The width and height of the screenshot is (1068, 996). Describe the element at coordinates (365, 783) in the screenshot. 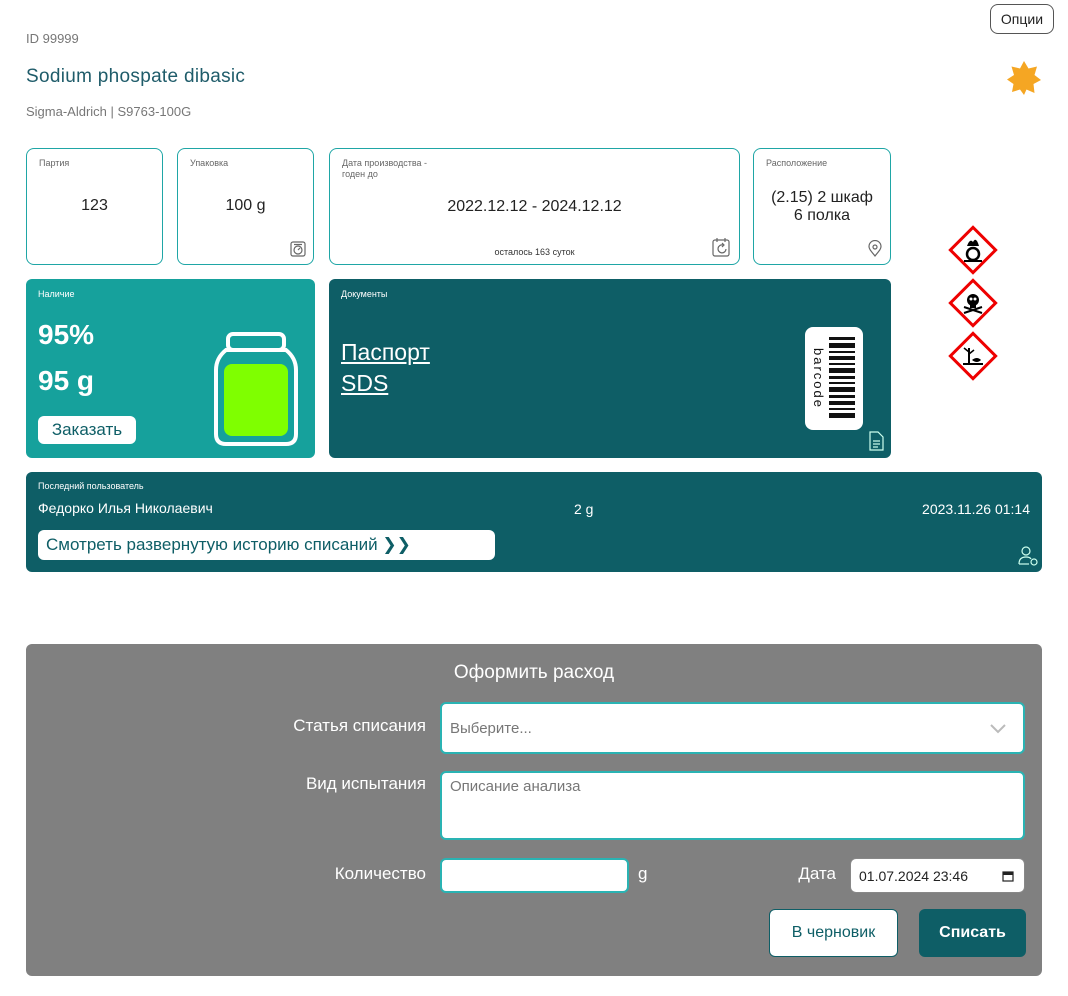

I see `test-type-label: Вид испытания` at that location.